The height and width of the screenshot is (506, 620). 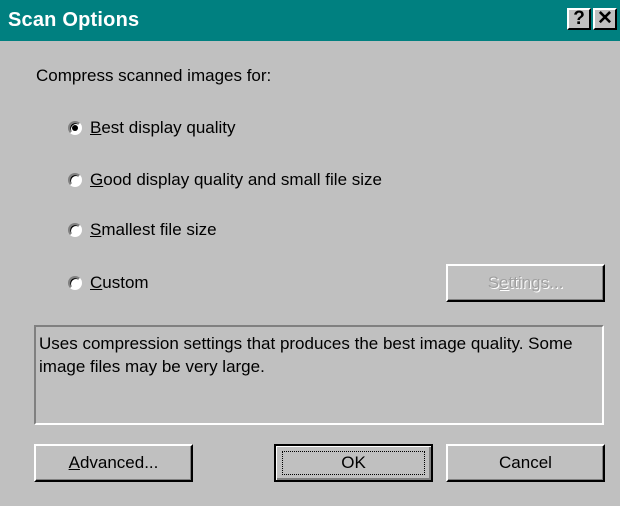 What do you see at coordinates (153, 229) in the screenshot?
I see `radio-label-smallest-file-size: Smallest file size` at bounding box center [153, 229].